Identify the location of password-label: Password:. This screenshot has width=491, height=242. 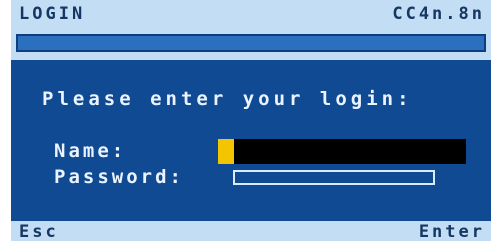
(119, 177).